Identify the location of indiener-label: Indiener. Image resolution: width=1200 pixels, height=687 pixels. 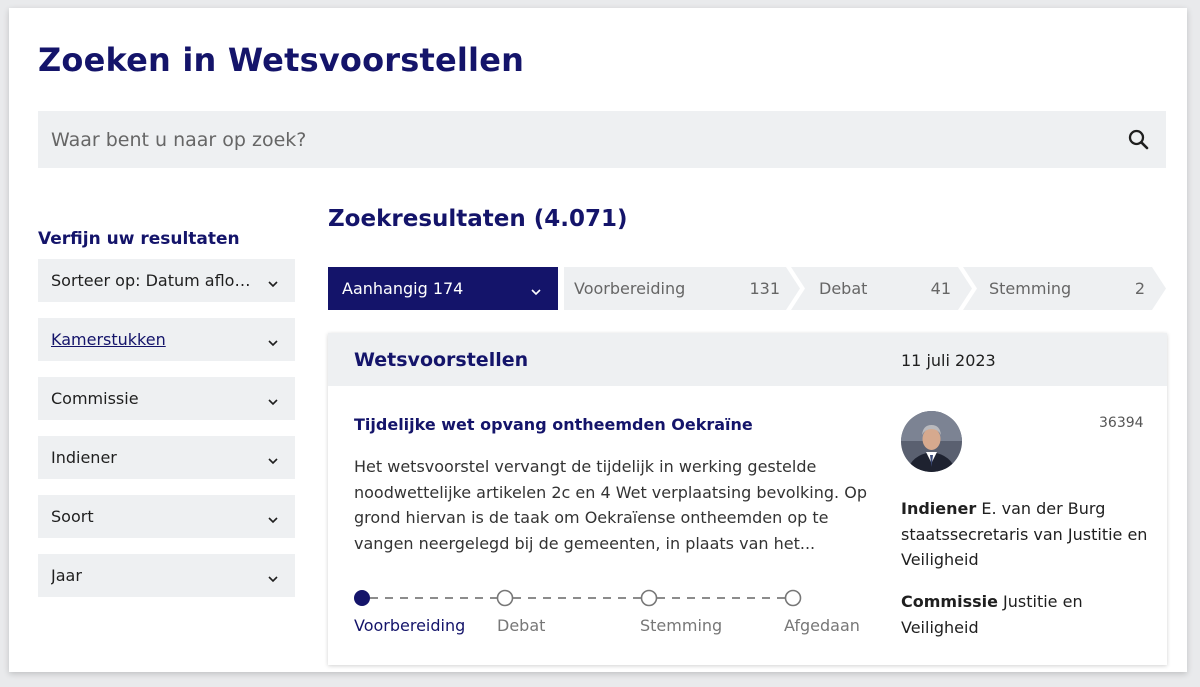
(939, 508).